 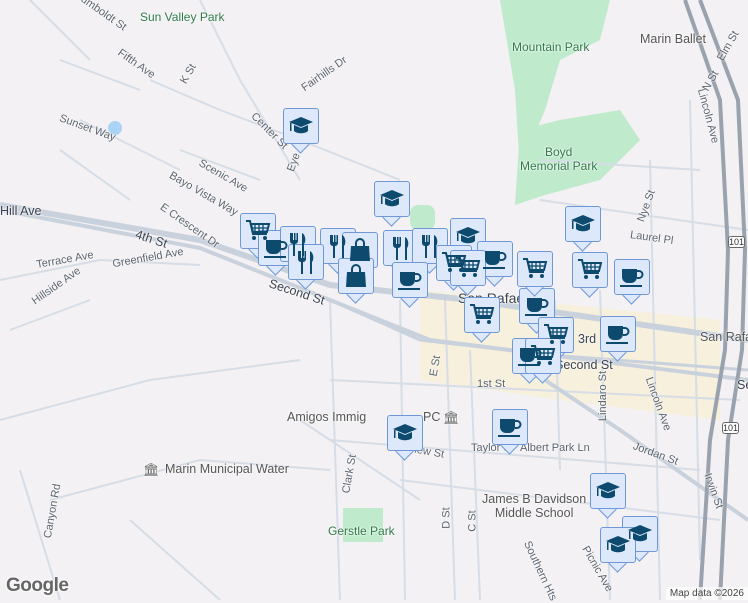 I want to click on park-label-gerstle: Gerstle Park, so click(x=361, y=531).